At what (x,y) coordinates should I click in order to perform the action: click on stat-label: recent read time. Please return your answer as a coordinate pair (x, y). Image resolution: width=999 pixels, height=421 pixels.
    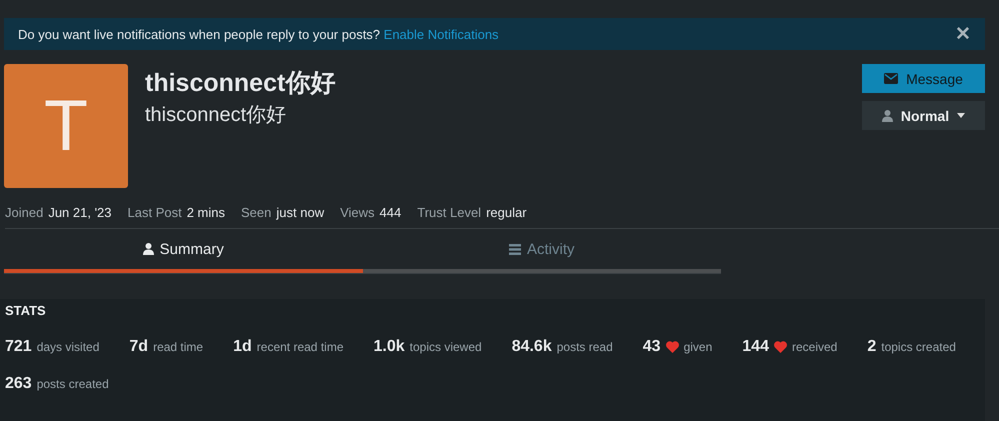
    Looking at the image, I should click on (300, 347).